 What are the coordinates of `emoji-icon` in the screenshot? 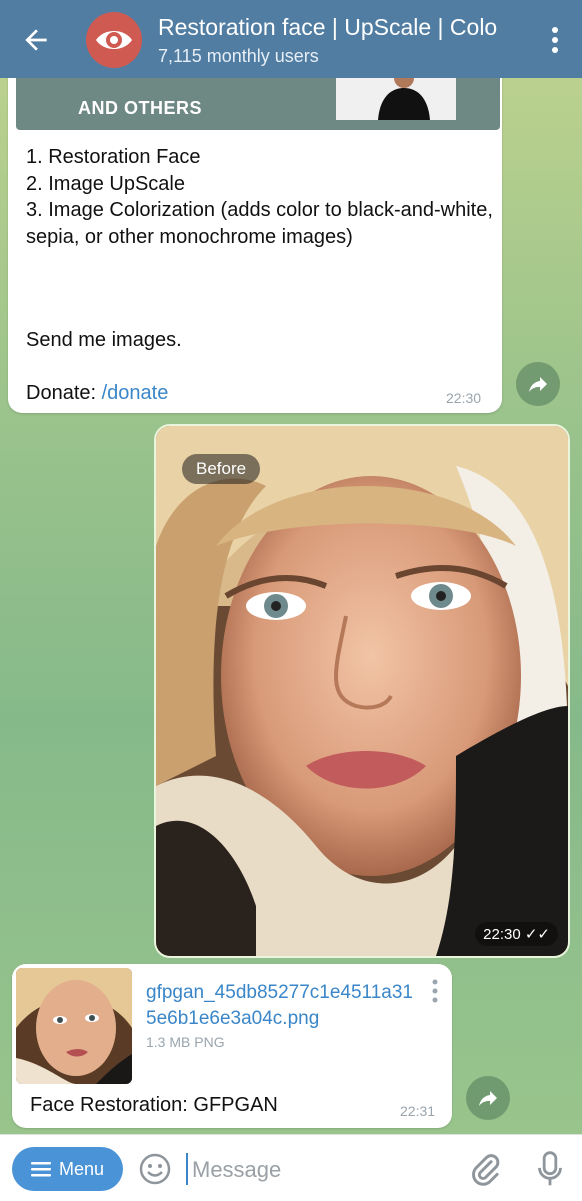 It's located at (155, 1169).